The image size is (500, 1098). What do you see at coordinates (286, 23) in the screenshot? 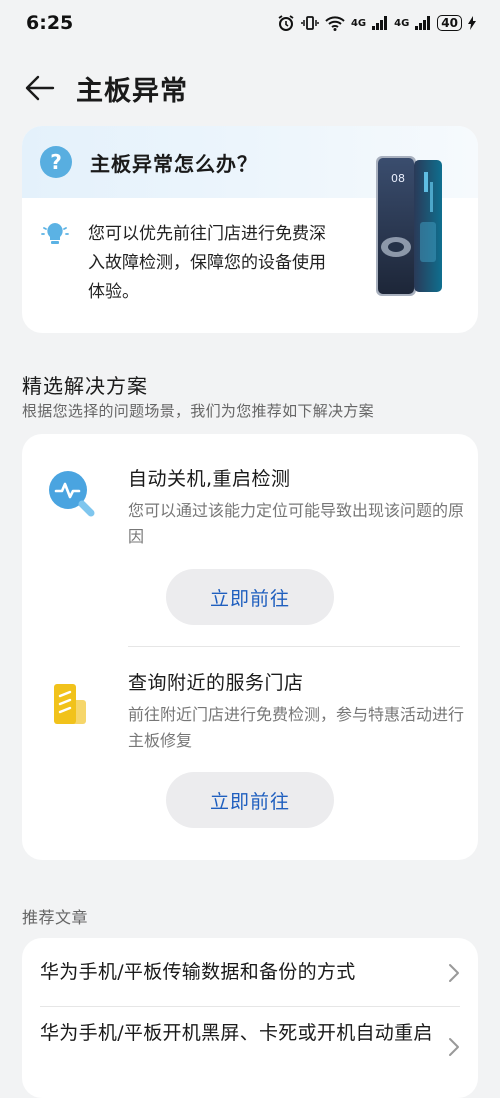
I see `alarm-icon` at bounding box center [286, 23].